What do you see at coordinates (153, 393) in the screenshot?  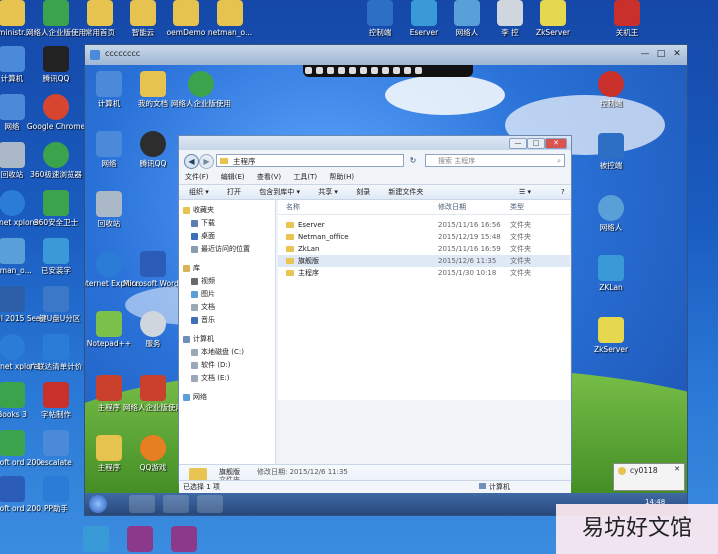 I see `remote-icon-tutorial-rar: 网络人企业版使用教程` at bounding box center [153, 393].